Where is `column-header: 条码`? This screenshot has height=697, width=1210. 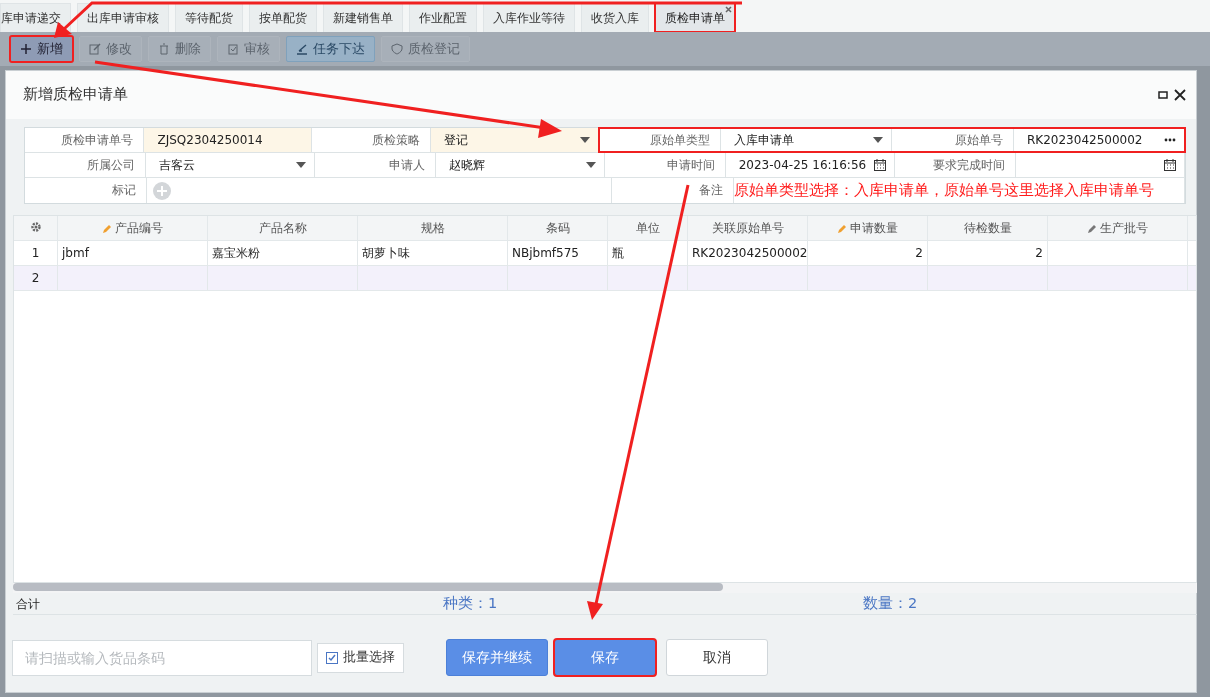 column-header: 条码 is located at coordinates (558, 228).